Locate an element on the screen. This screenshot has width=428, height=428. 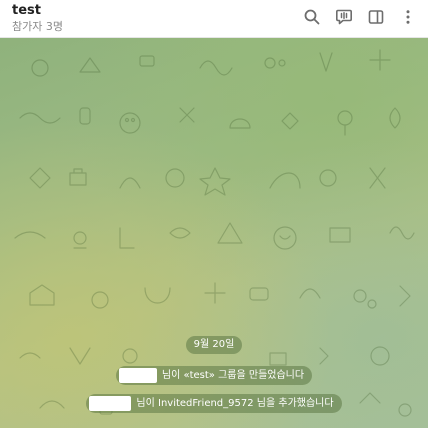
chat-header: test 참가자 3명 is located at coordinates (214, 19).